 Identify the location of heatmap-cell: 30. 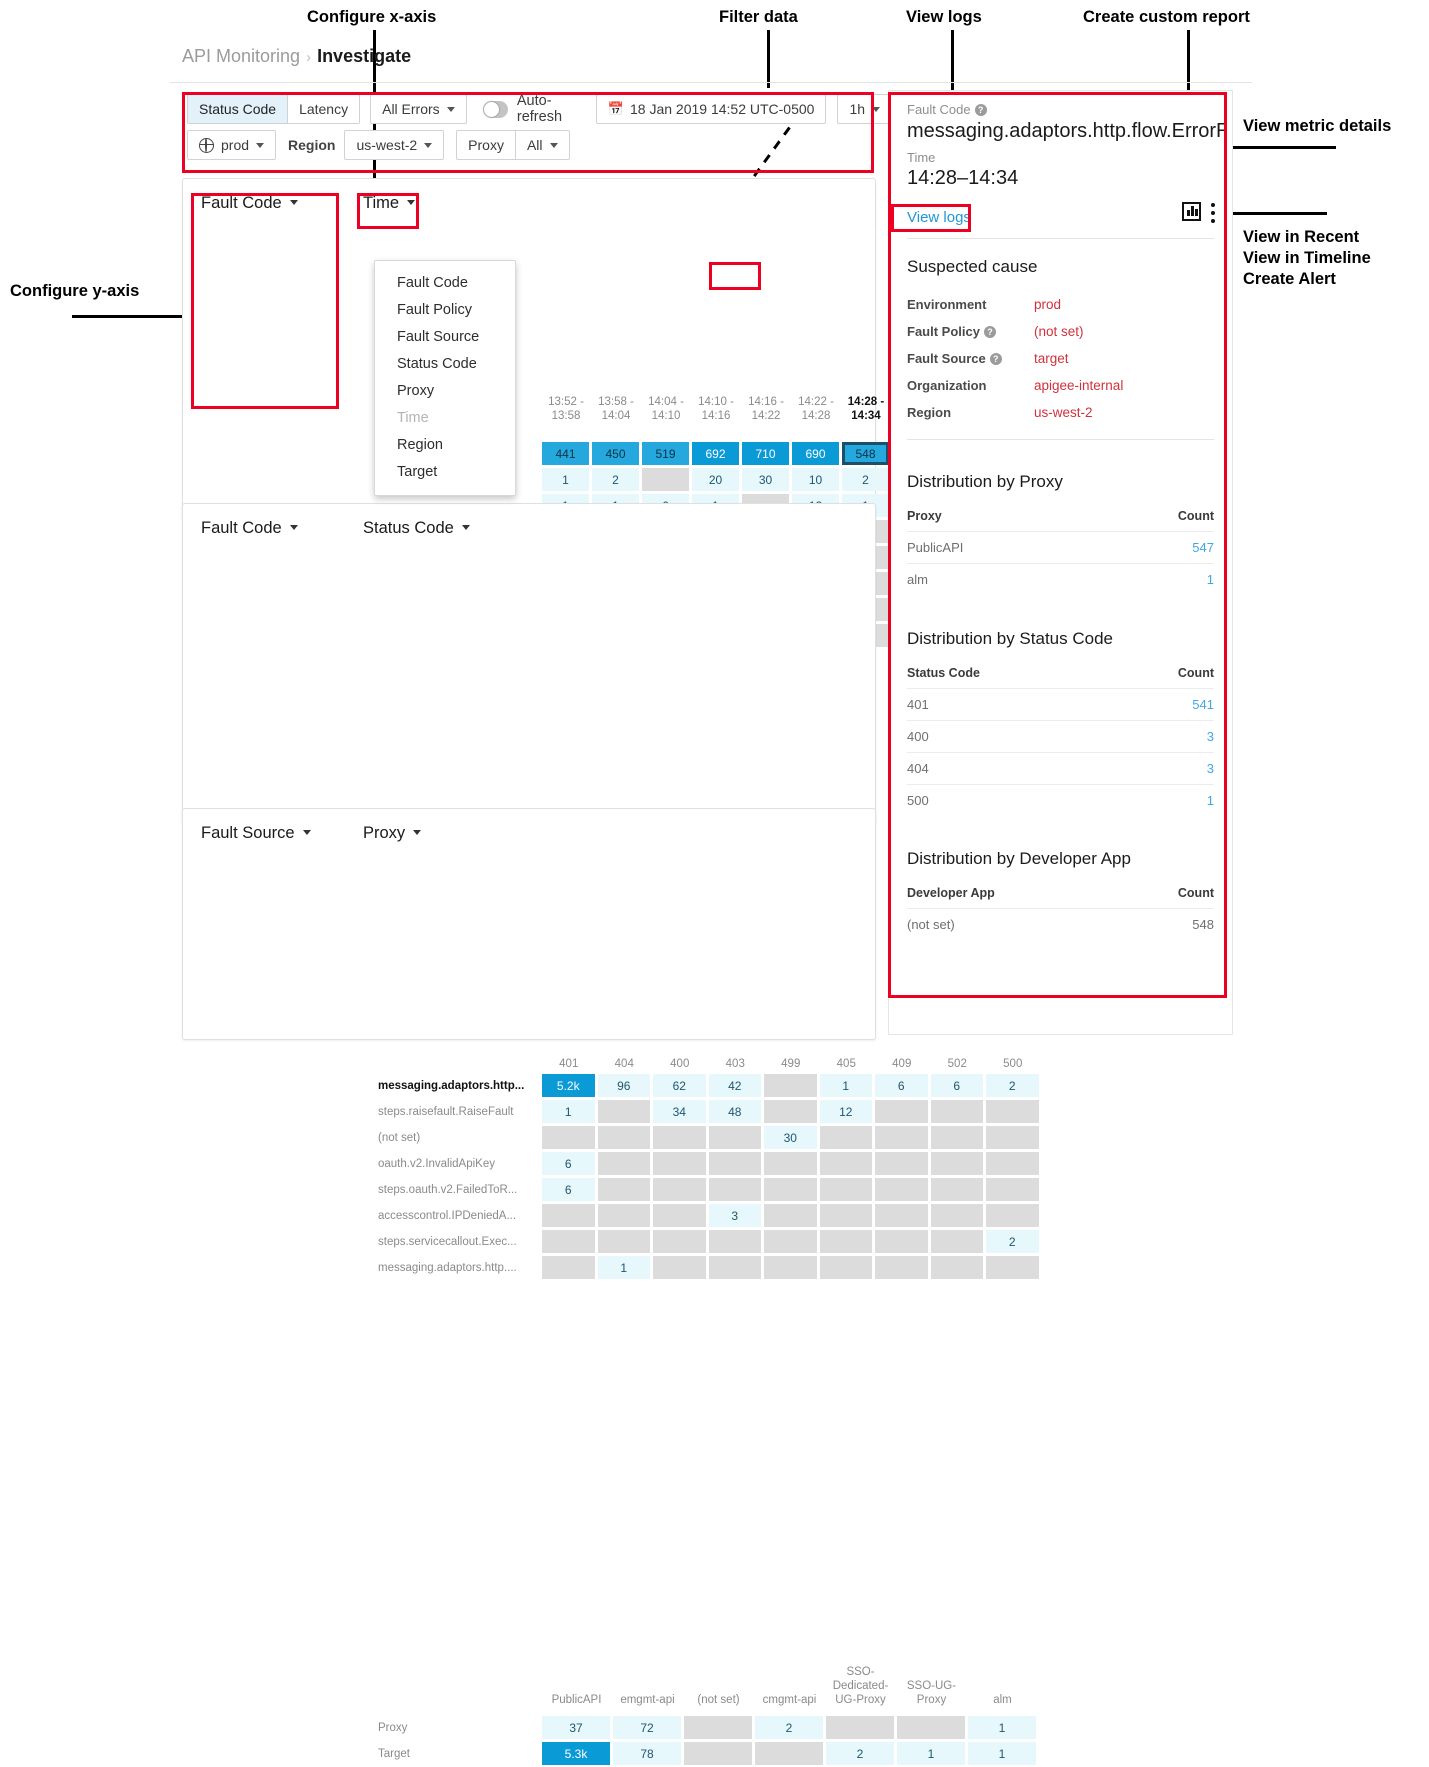
(790, 1137).